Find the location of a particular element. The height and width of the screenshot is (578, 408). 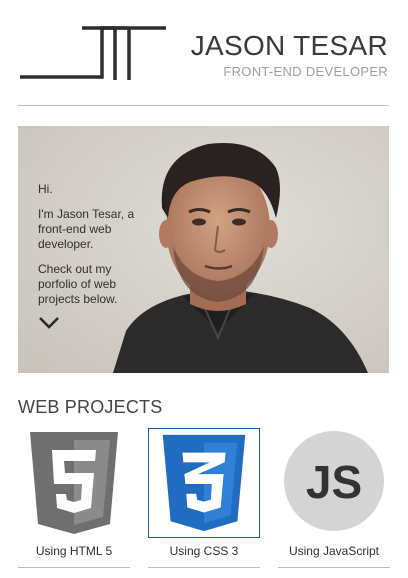

project-label: Using HTML 5 is located at coordinates (74, 551).